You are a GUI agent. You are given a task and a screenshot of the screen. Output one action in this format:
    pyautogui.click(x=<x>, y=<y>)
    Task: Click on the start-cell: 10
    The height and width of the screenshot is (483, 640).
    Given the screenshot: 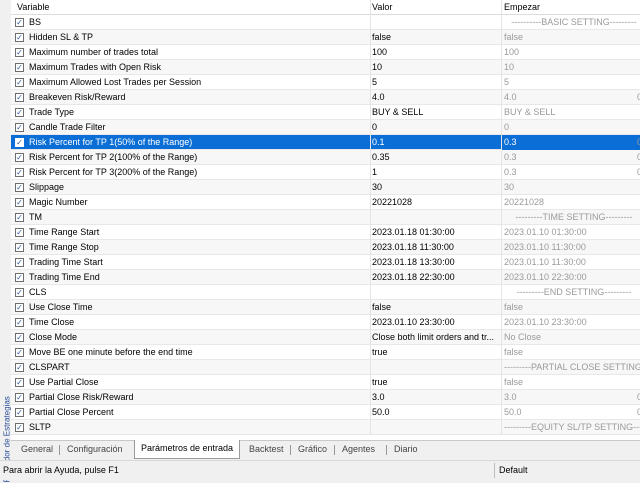 What is the action you would take?
    pyautogui.click(x=570, y=67)
    